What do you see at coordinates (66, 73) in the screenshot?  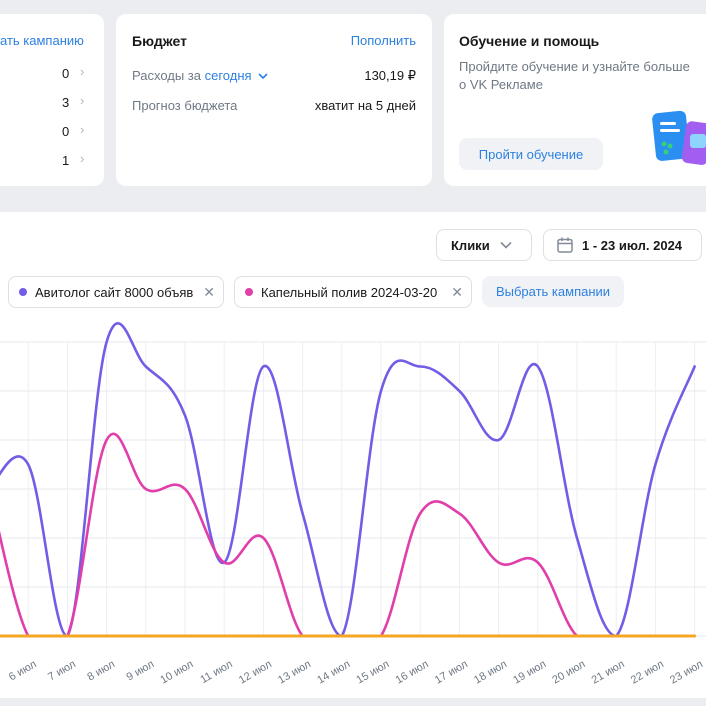 I see `campaign-count-active: 0` at bounding box center [66, 73].